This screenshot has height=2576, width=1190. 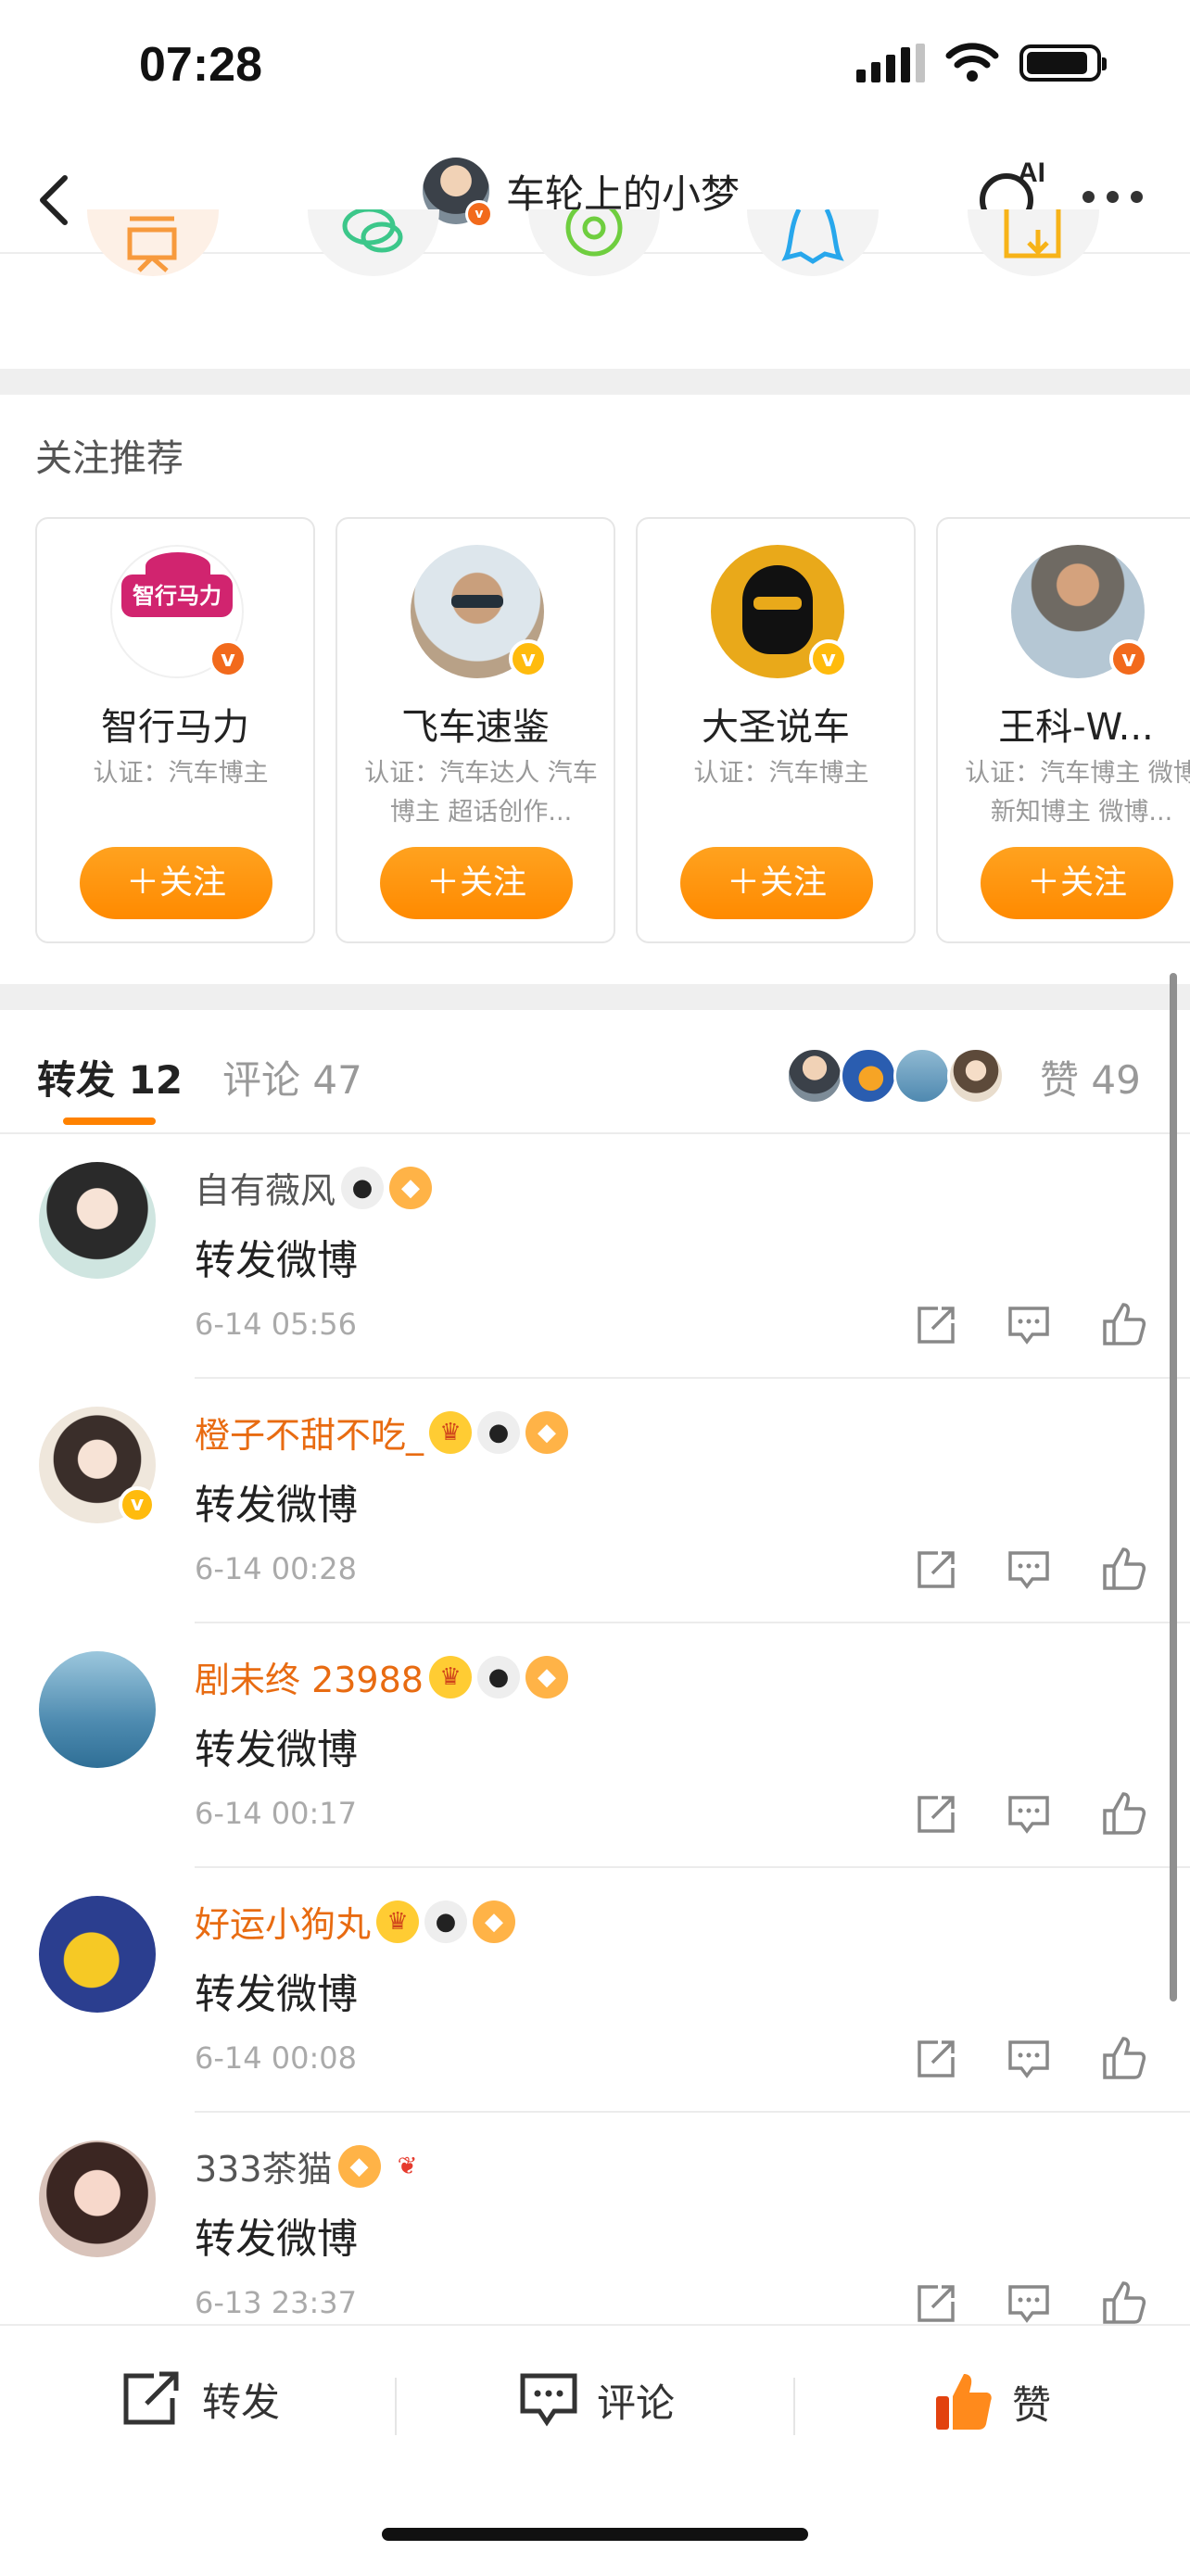 I want to click on list-item: 好运小狗丸 ♛ ● ◆ 转发微博 6-14 00:08, so click(x=595, y=1990).